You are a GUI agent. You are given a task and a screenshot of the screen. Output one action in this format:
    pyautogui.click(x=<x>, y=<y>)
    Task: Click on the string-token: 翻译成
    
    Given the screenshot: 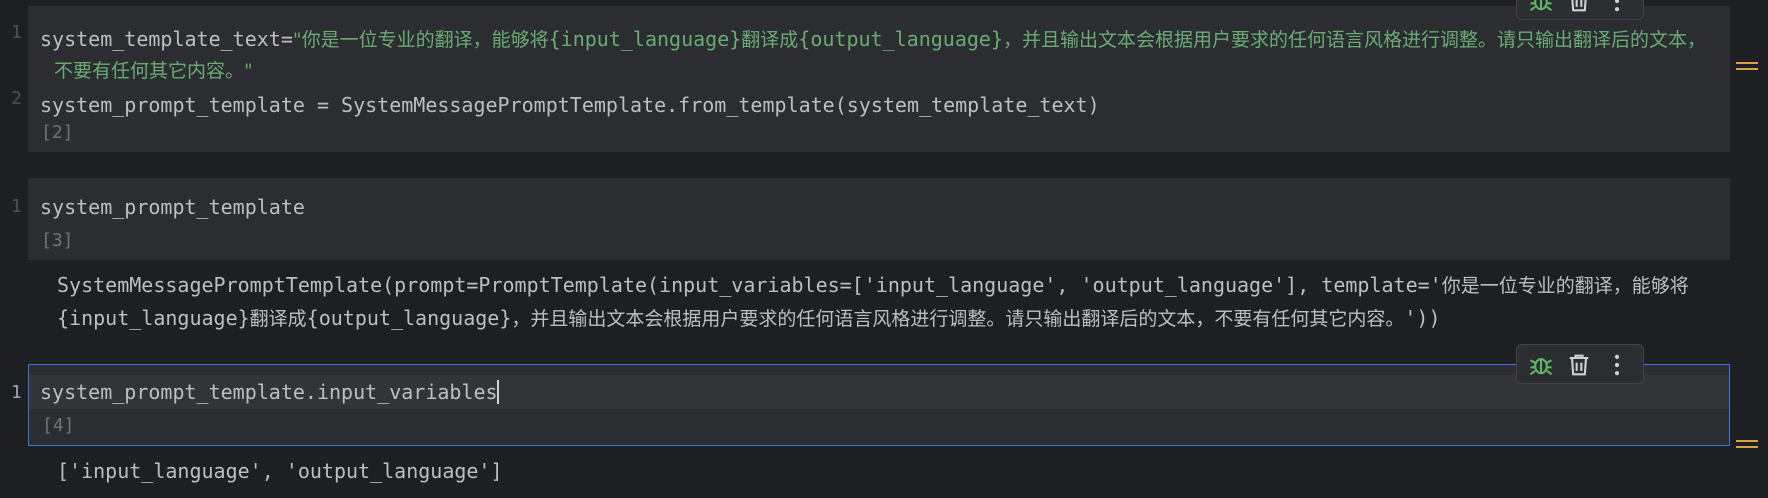 What is the action you would take?
    pyautogui.click(x=770, y=40)
    